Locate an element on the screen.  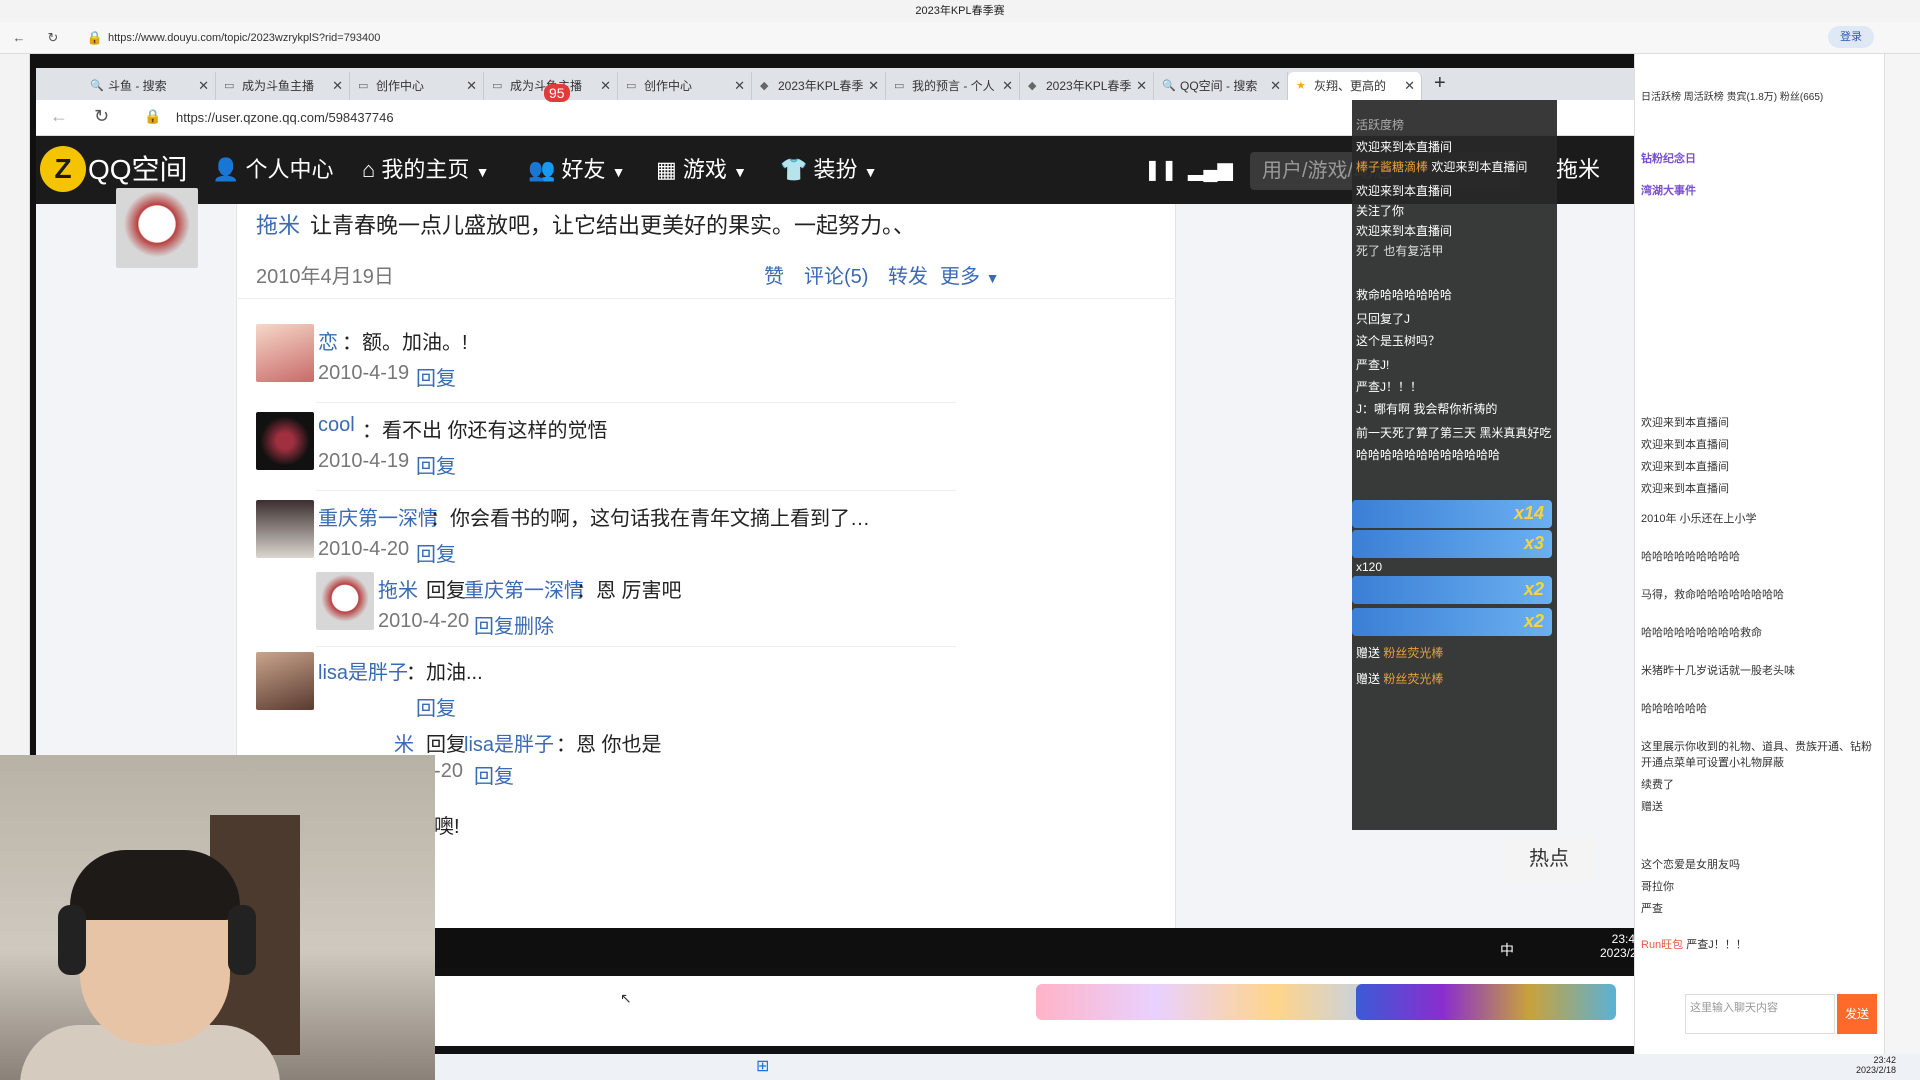
comment-text: ：看不出 你还有这样的觉悟 is located at coordinates (485, 431).